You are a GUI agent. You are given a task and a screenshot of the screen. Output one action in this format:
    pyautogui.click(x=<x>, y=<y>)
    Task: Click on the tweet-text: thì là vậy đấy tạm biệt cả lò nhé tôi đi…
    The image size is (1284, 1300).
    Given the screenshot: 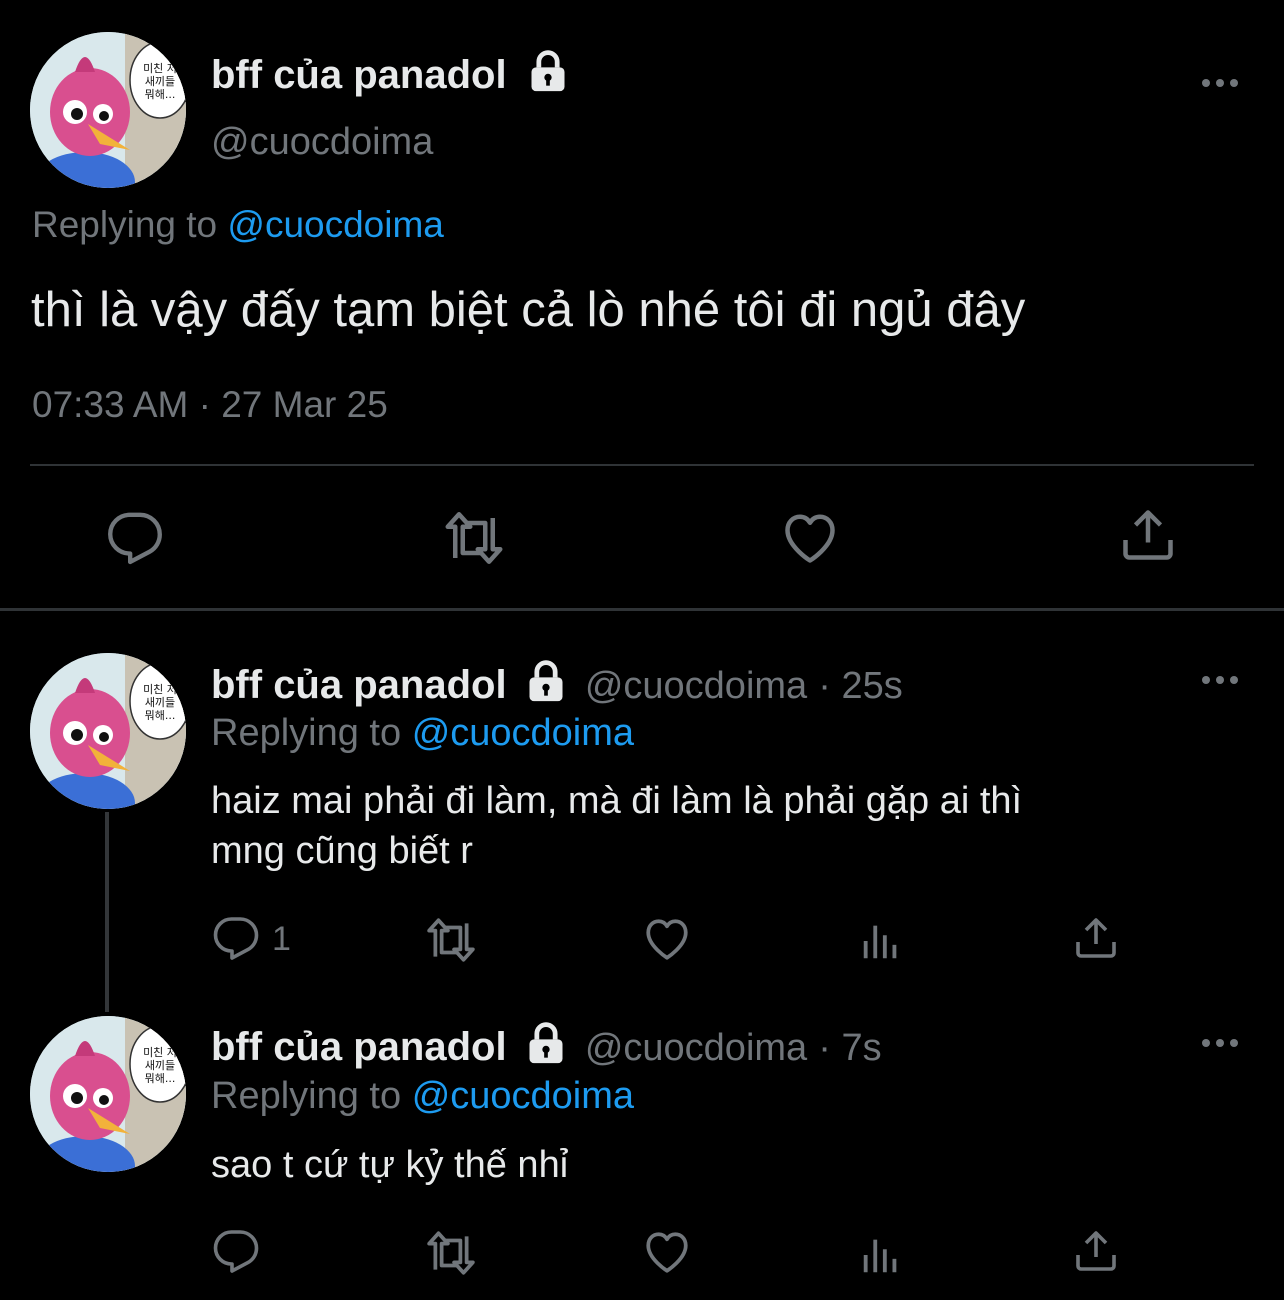 What is the action you would take?
    pyautogui.click(x=528, y=310)
    